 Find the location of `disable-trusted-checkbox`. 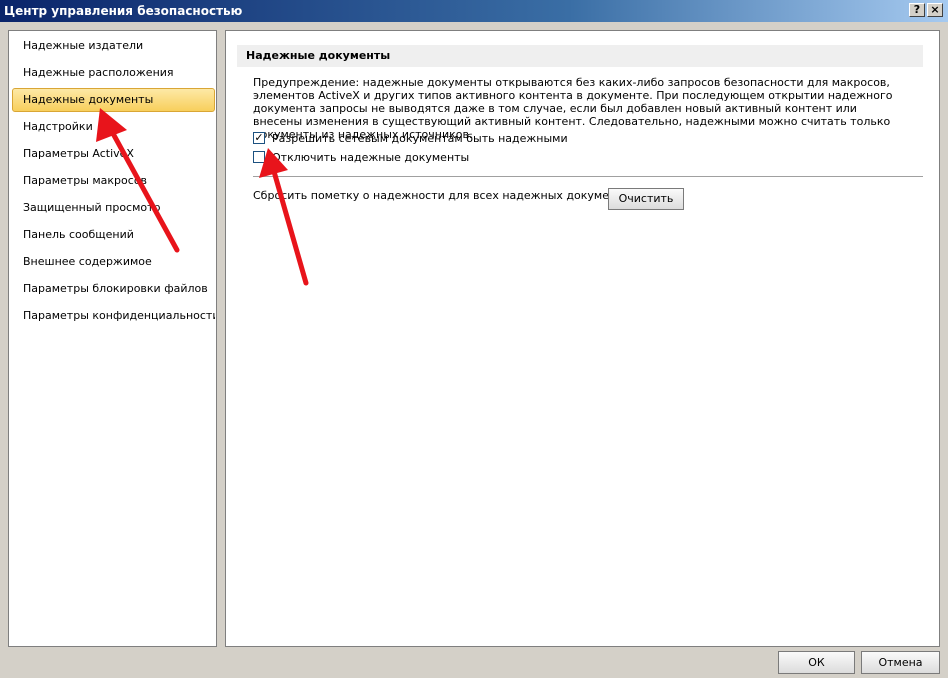

disable-trusted-checkbox is located at coordinates (259, 157).